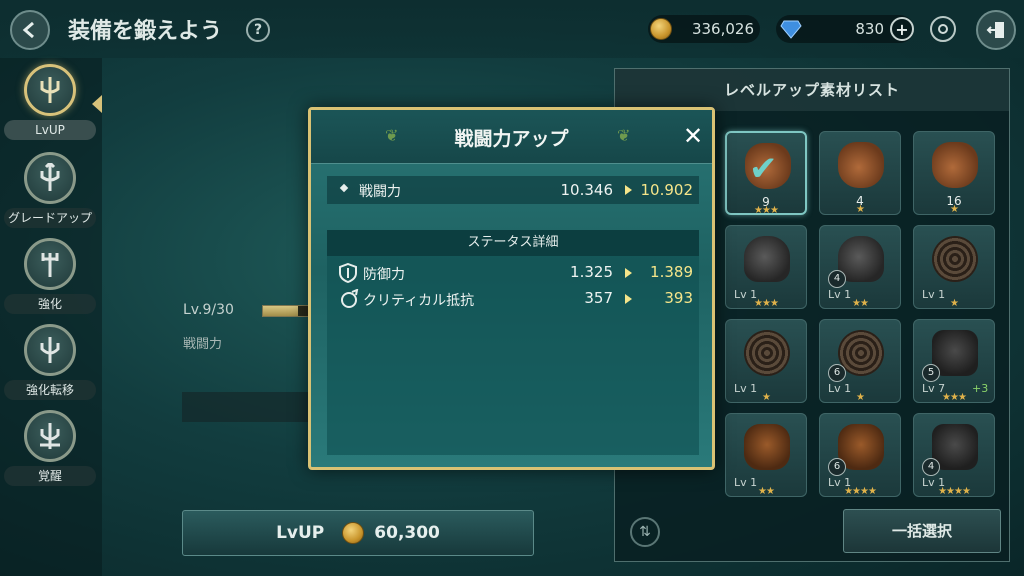 The height and width of the screenshot is (576, 1024). What do you see at coordinates (407, 533) in the screenshot?
I see `lvup-cost: 60,300` at bounding box center [407, 533].